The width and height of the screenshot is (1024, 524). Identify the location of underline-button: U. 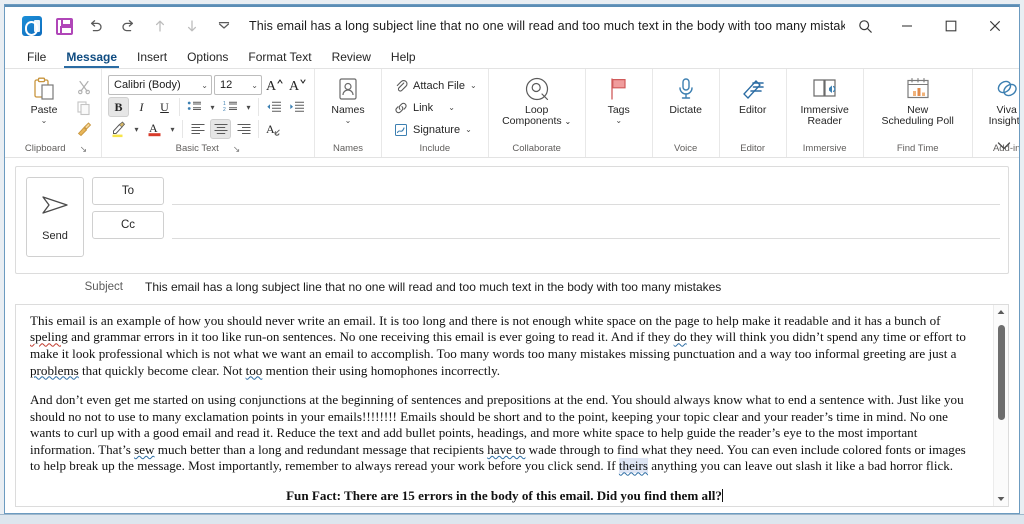
(164, 107).